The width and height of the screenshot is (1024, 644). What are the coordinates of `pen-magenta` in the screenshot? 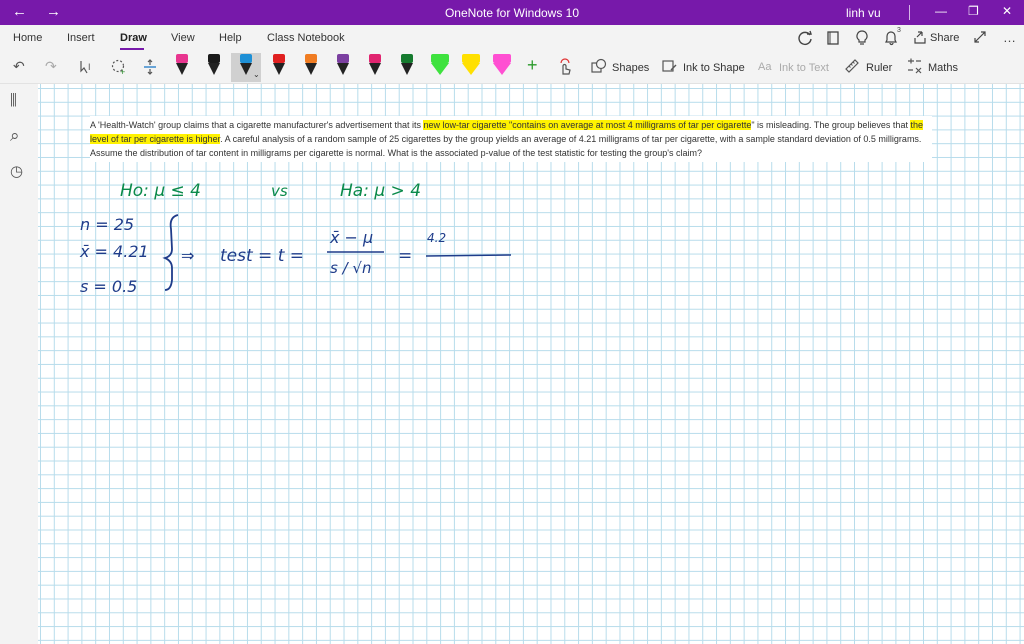 It's located at (375, 67).